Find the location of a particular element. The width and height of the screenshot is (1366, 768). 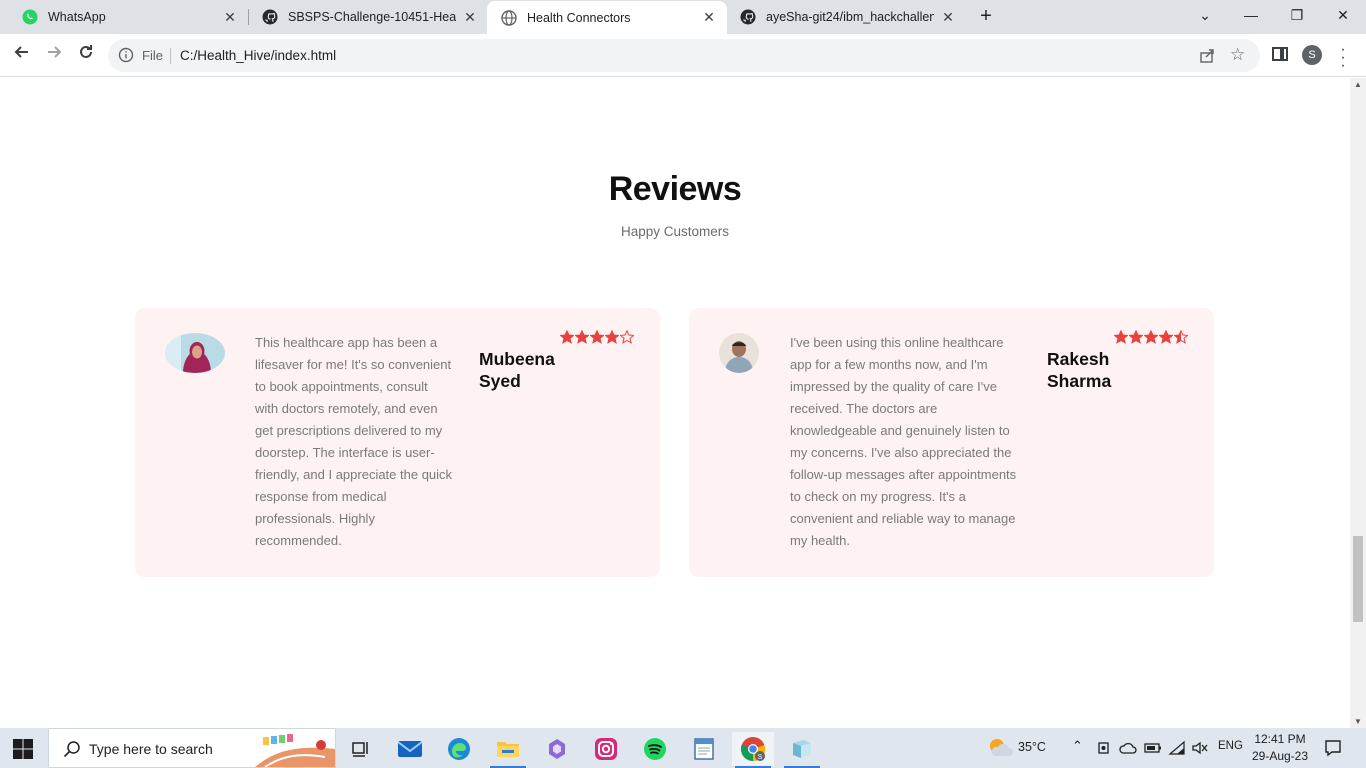

review-line: This healthcare app has been a is located at coordinates (346, 342).